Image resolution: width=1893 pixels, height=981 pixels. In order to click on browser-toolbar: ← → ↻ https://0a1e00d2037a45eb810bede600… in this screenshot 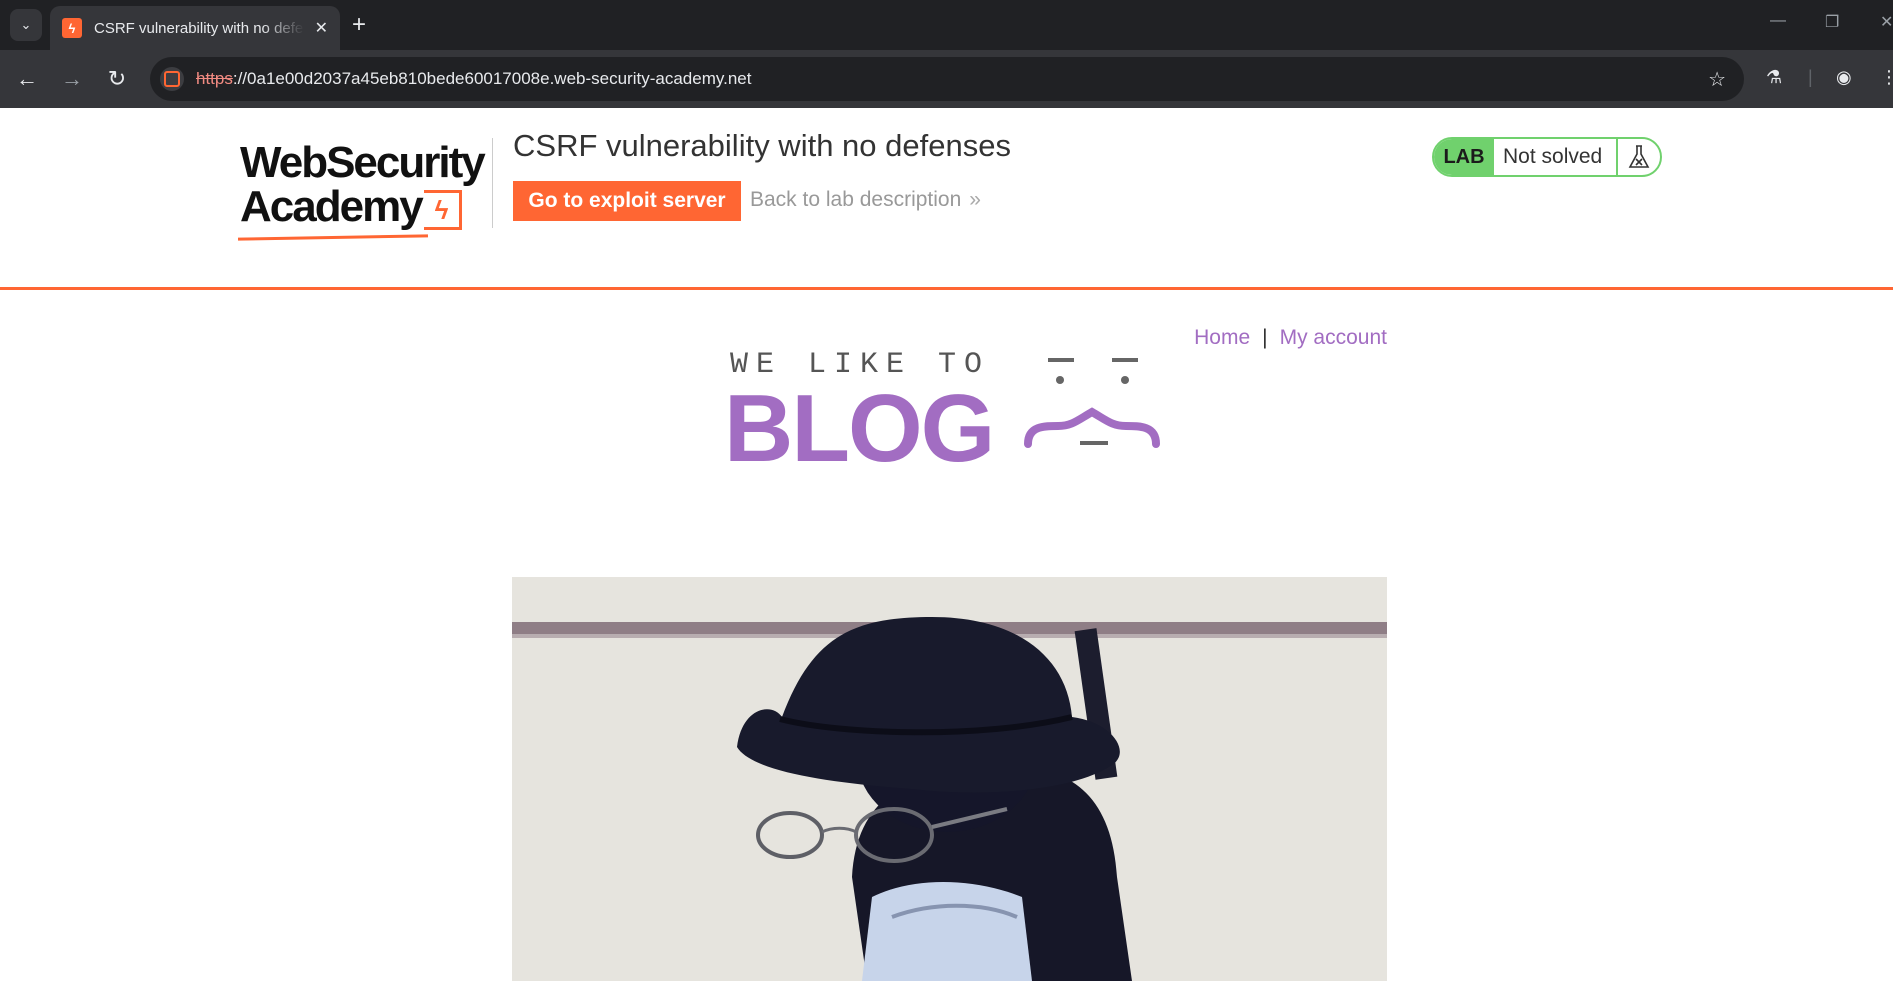, I will do `click(946, 79)`.